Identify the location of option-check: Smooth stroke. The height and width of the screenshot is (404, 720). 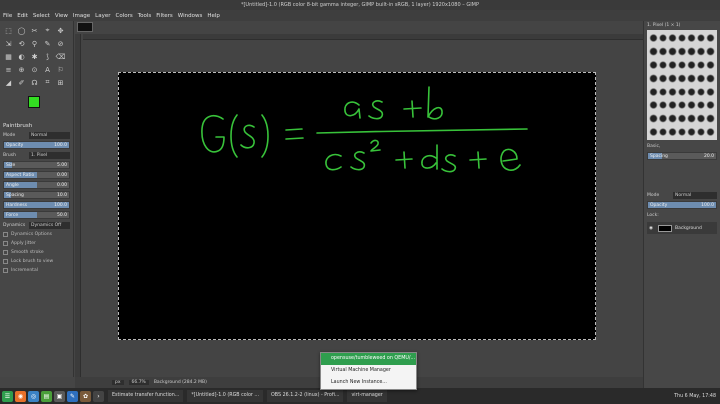
(36, 252).